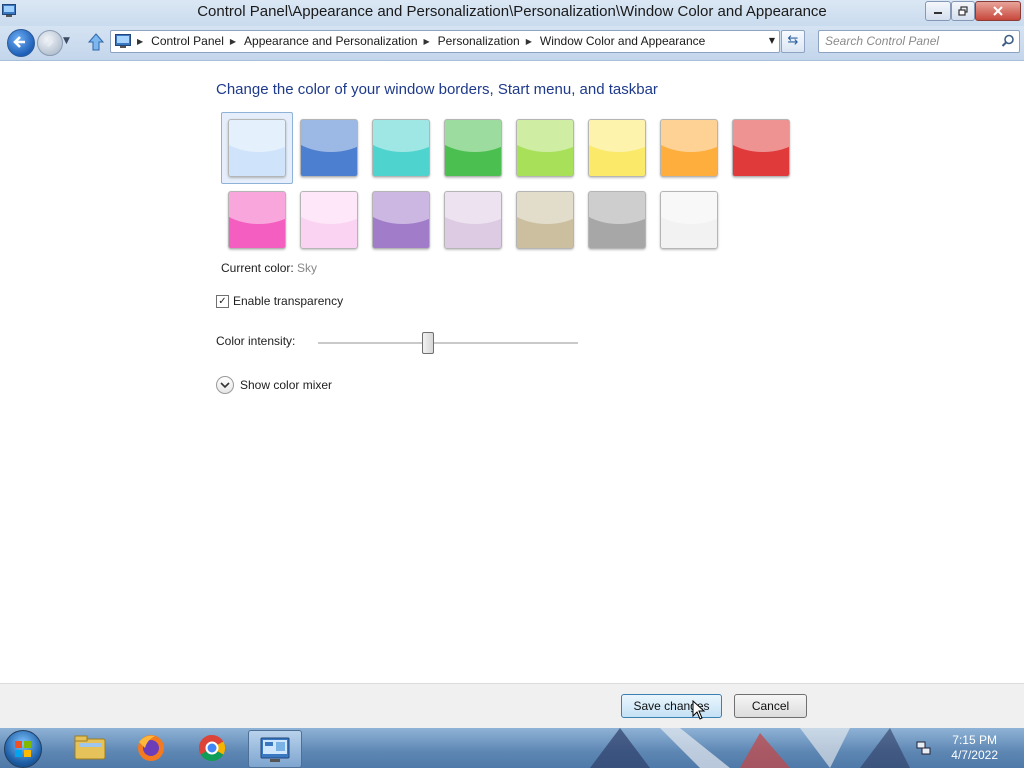 The image size is (1024, 768). I want to click on windows-logo-icon, so click(23, 749).